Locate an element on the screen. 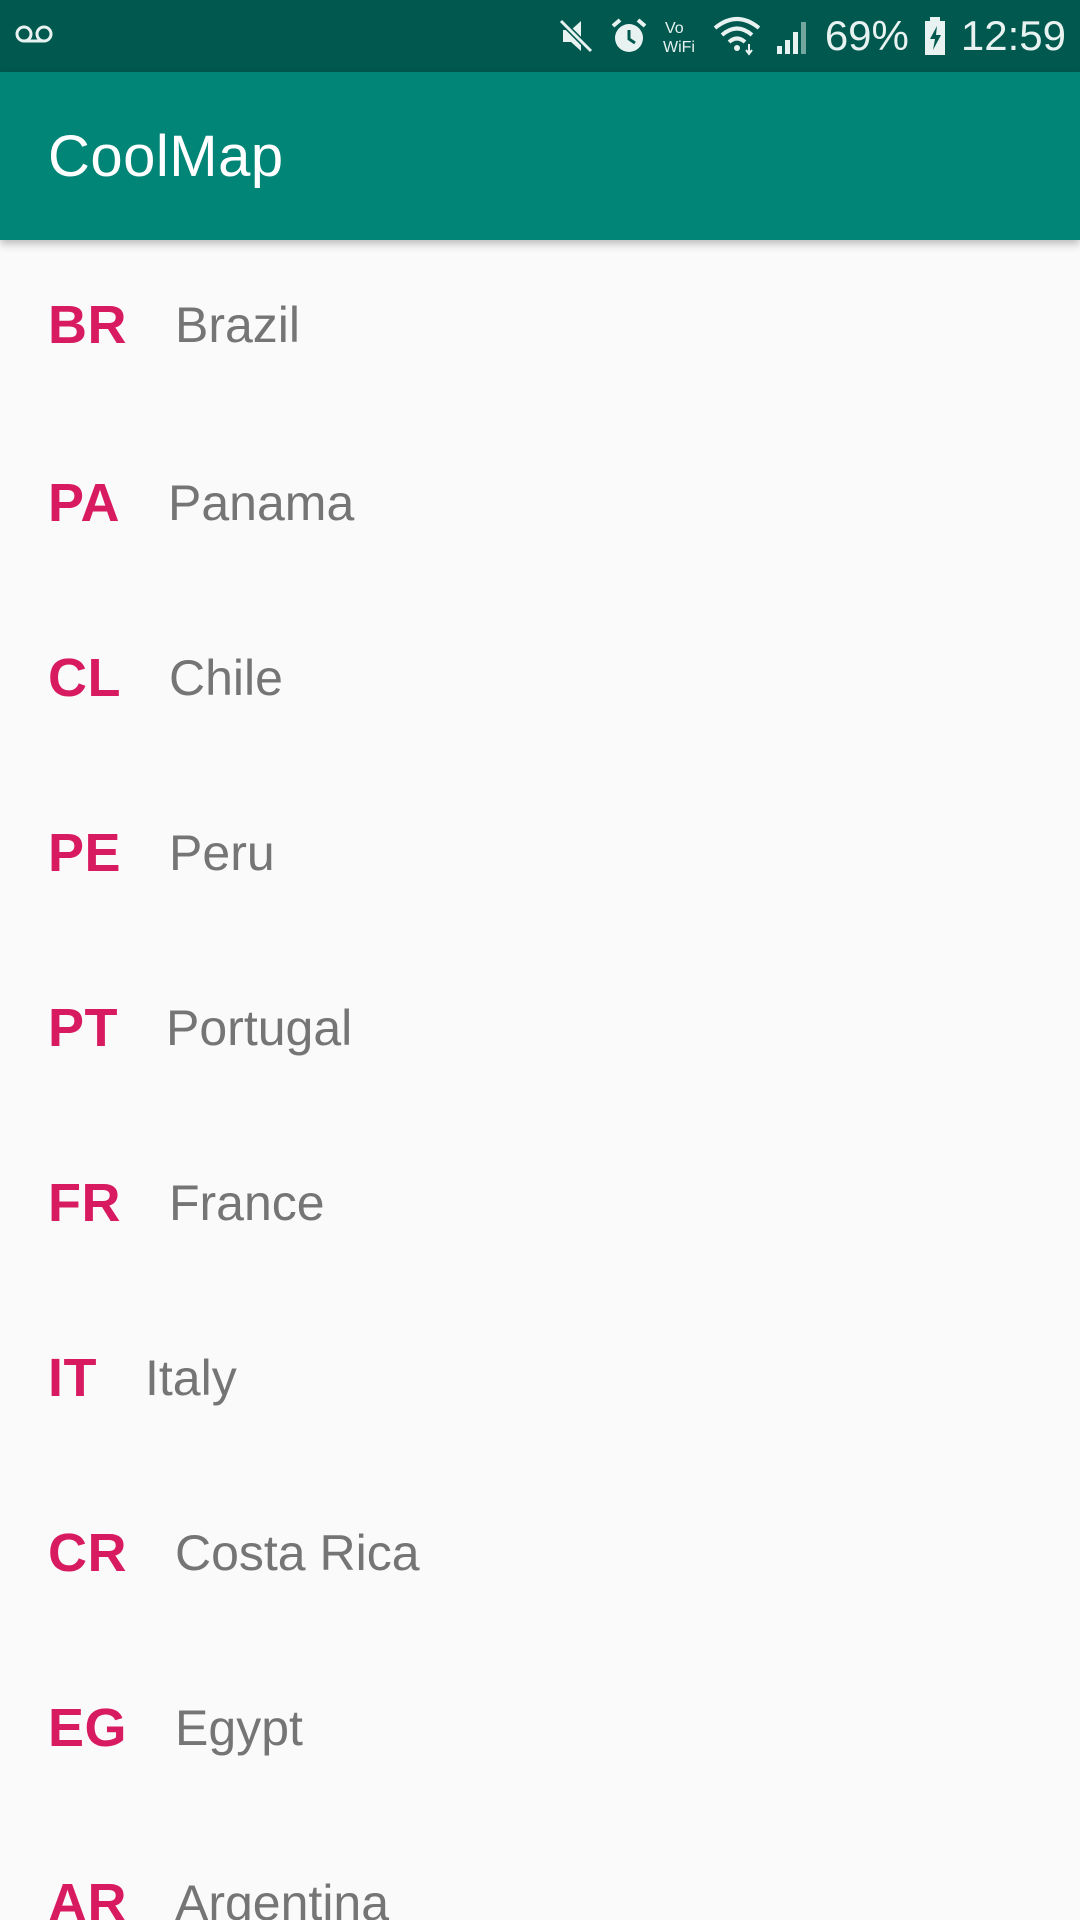 Image resolution: width=1080 pixels, height=1920 pixels. list-item: IT Italy is located at coordinates (540, 1377).